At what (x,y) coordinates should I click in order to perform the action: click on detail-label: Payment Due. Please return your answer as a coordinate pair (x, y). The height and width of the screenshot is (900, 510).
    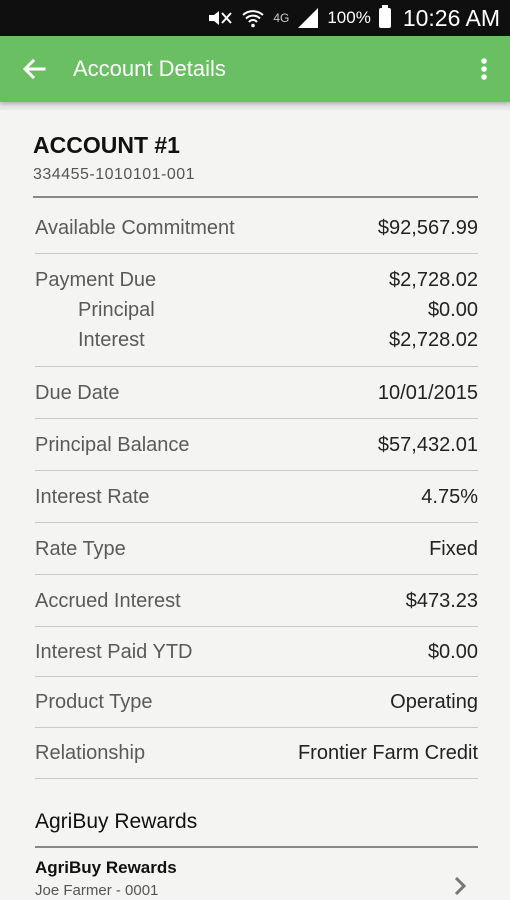
    Looking at the image, I should click on (96, 279).